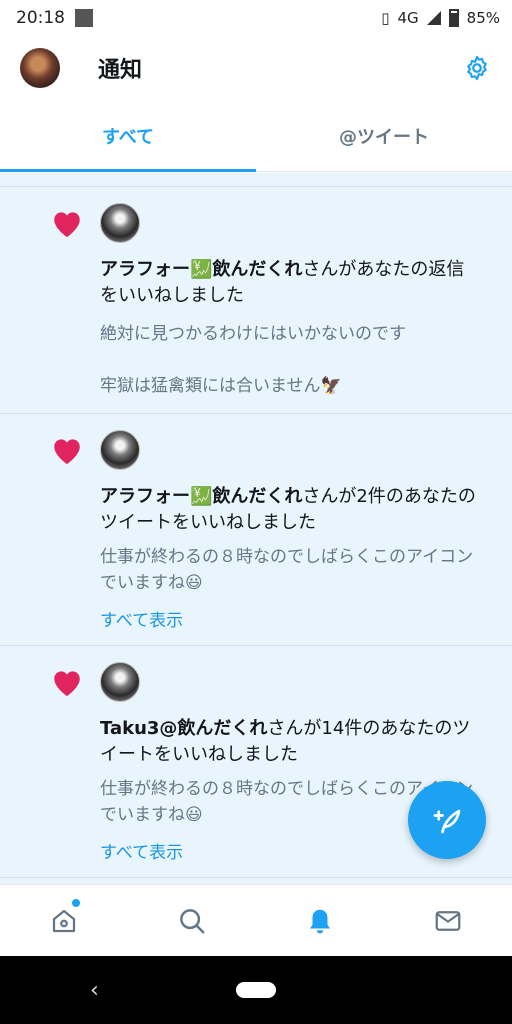 This screenshot has width=512, height=1024. I want to click on nav-notifications, so click(320, 920).